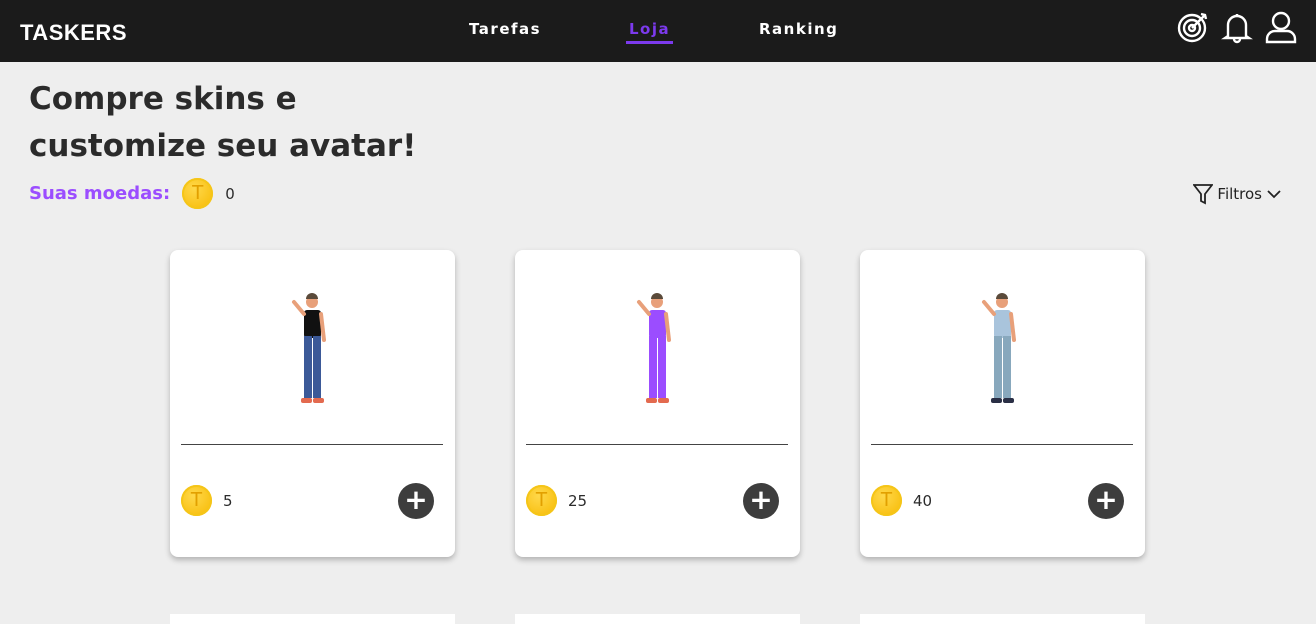 Image resolution: width=1316 pixels, height=624 pixels. I want to click on chevron-down-icon, so click(1274, 194).